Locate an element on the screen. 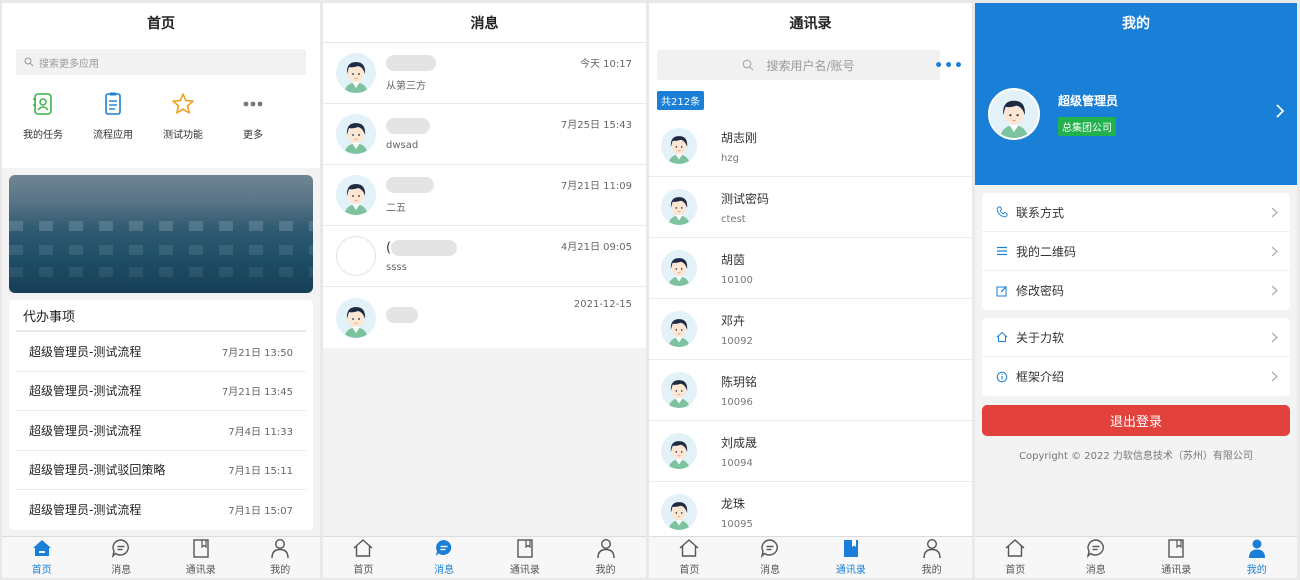  contact-item: 胡茵 10100 is located at coordinates (810, 268).